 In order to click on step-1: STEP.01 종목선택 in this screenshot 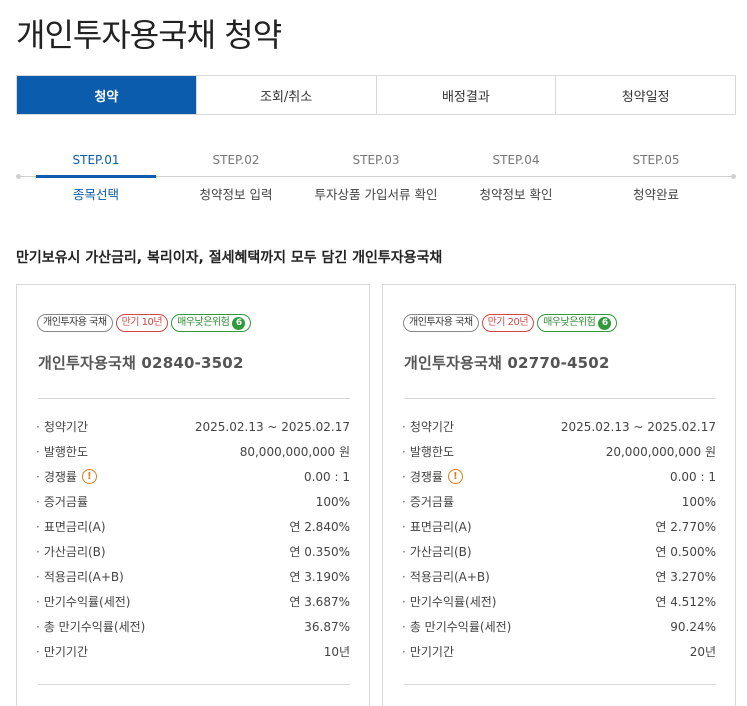, I will do `click(96, 176)`.